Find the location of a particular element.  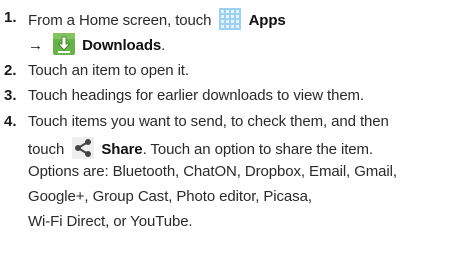

apps-grid-icon is located at coordinates (230, 21).